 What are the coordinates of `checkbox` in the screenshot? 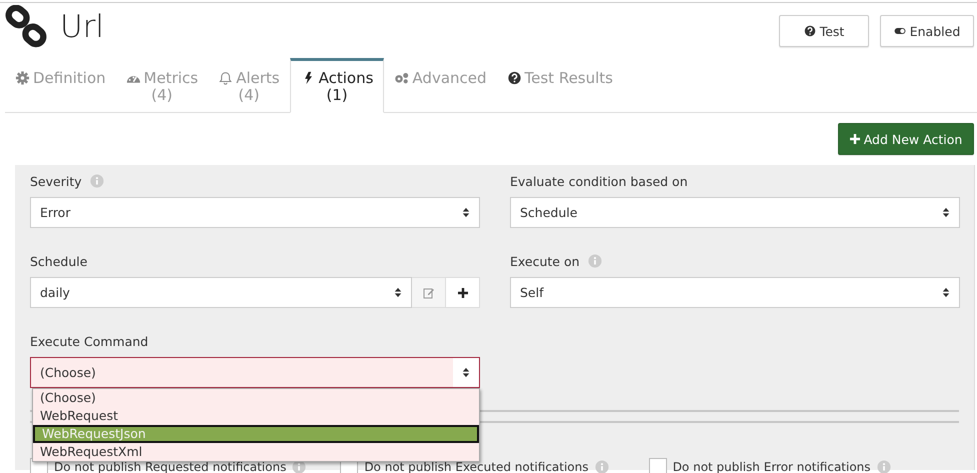 It's located at (657, 465).